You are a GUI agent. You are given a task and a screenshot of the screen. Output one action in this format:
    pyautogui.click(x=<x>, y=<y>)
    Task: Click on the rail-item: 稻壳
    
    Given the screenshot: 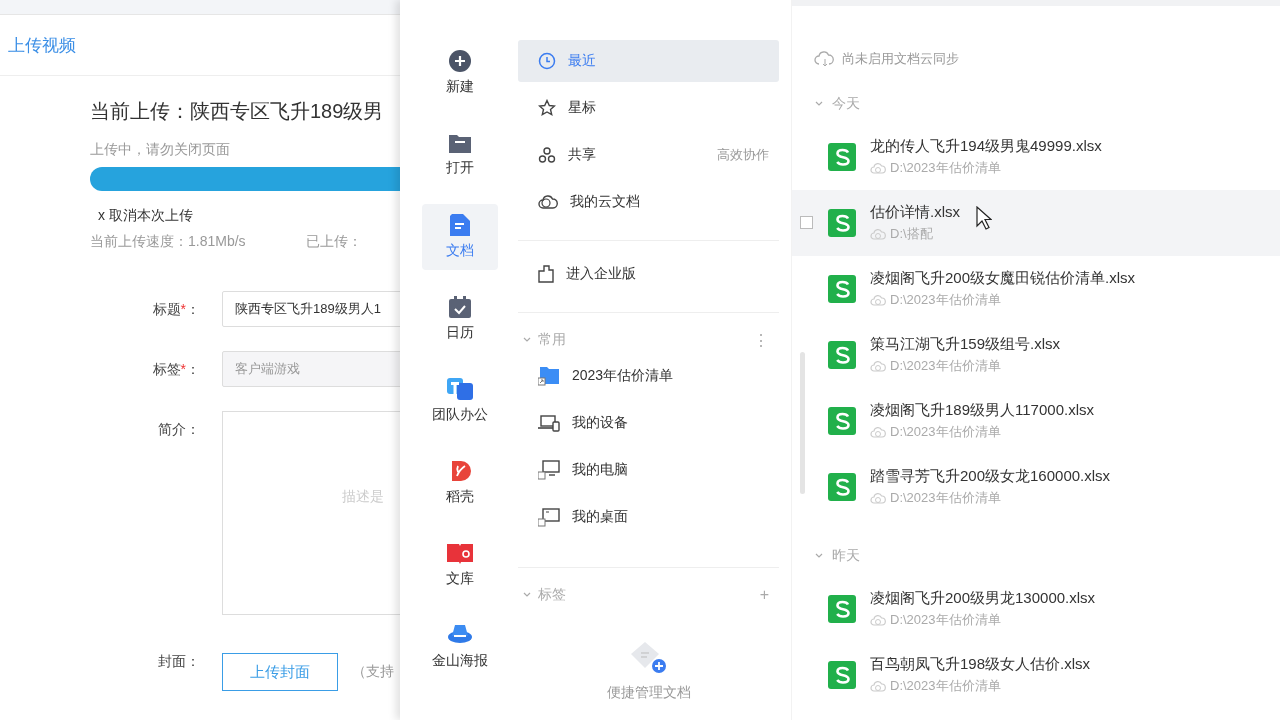 What is the action you would take?
    pyautogui.click(x=460, y=483)
    